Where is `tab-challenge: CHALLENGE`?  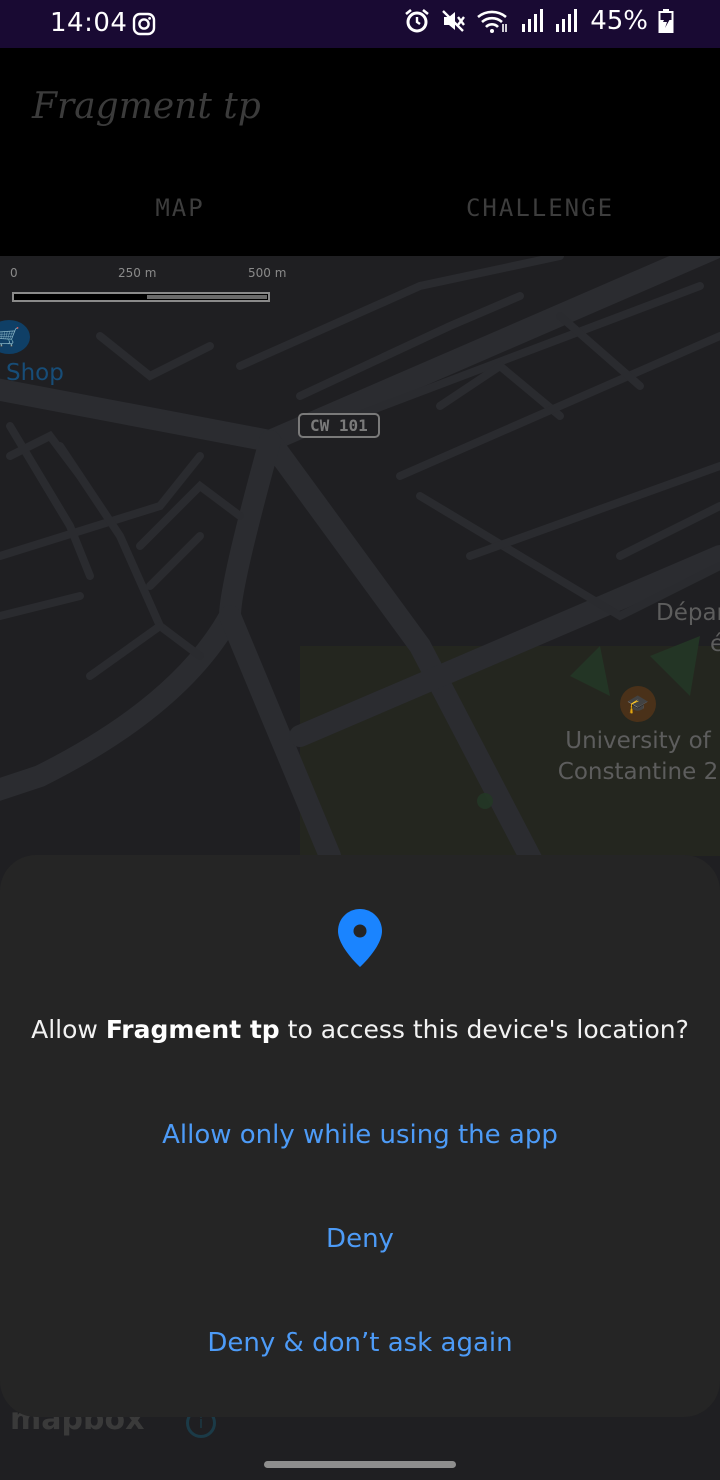 tab-challenge: CHALLENGE is located at coordinates (540, 208).